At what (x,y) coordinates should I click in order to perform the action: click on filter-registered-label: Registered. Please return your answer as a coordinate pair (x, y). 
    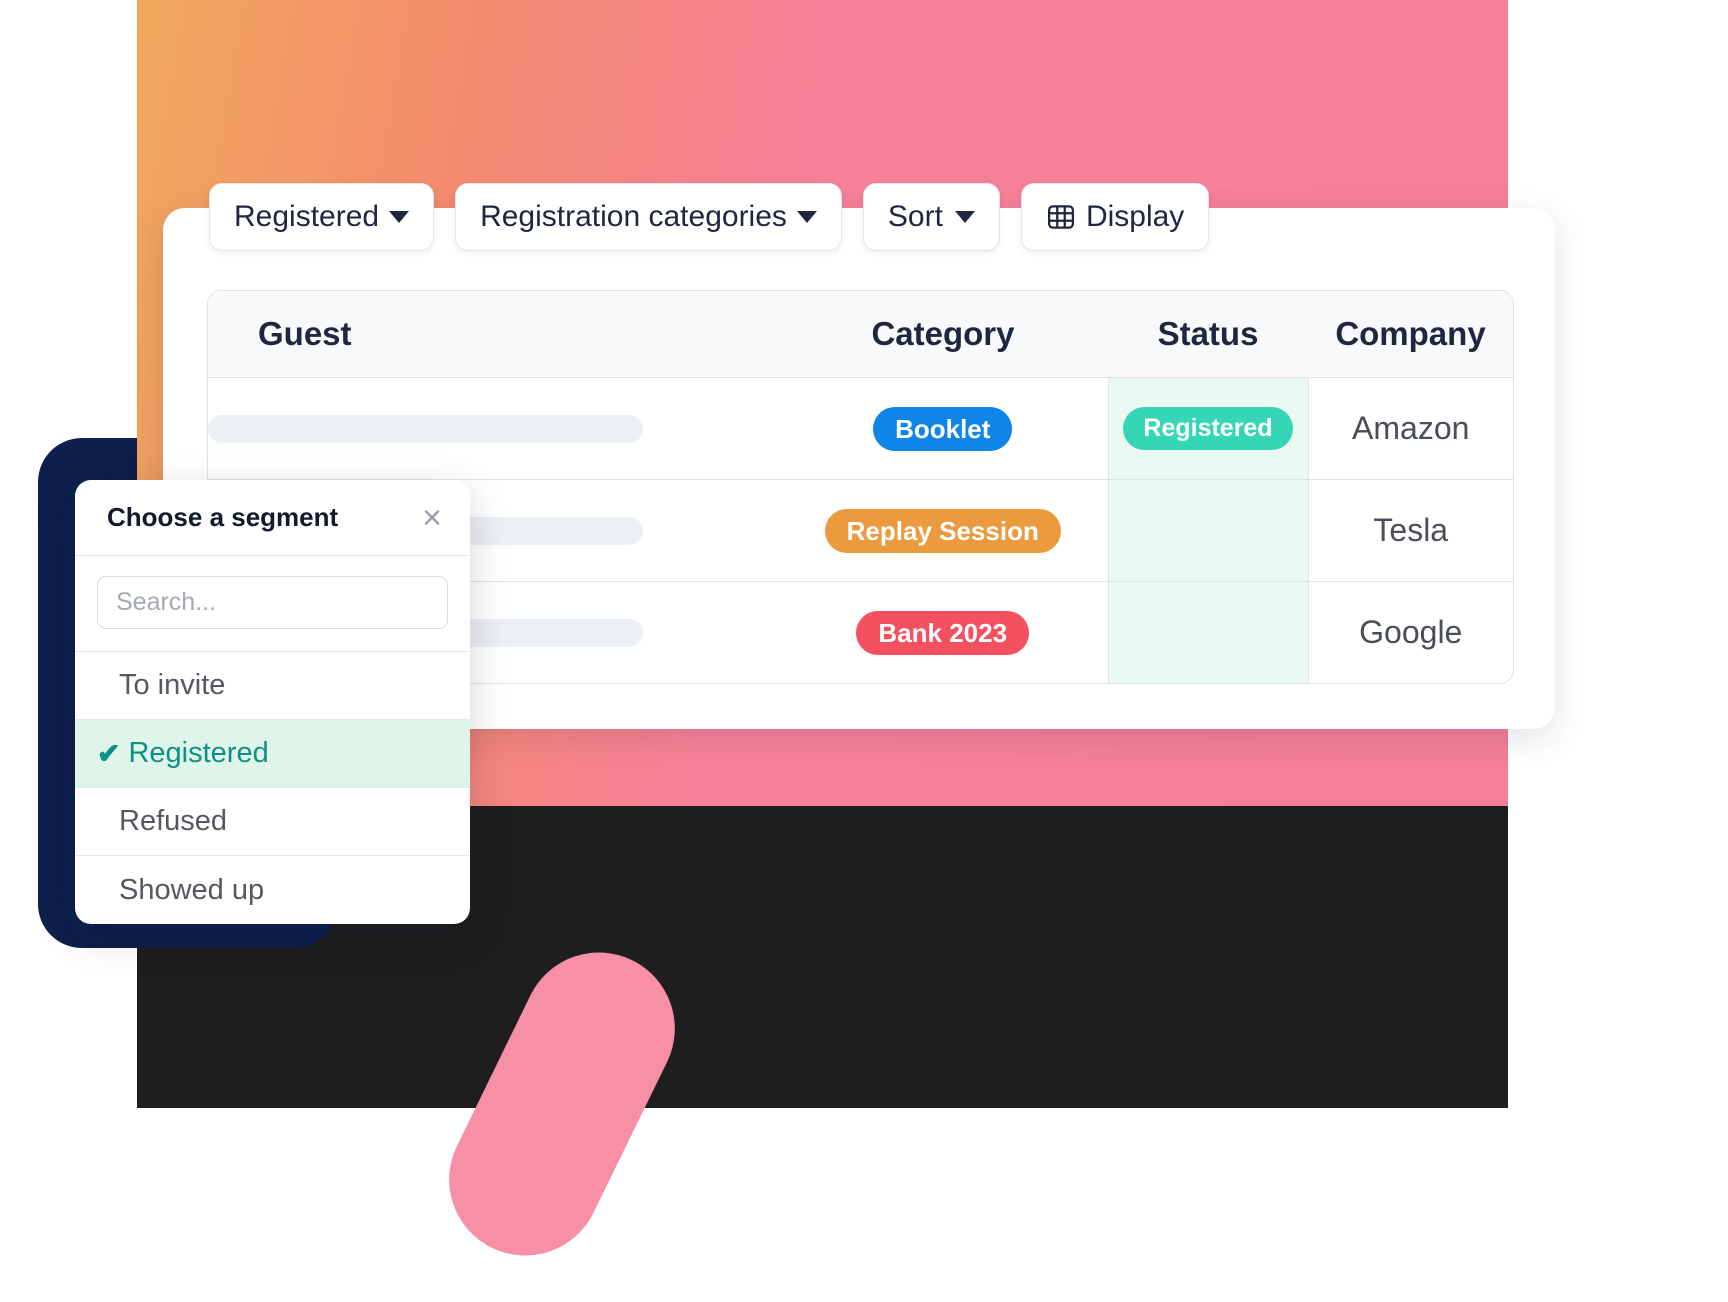
    Looking at the image, I should click on (307, 216).